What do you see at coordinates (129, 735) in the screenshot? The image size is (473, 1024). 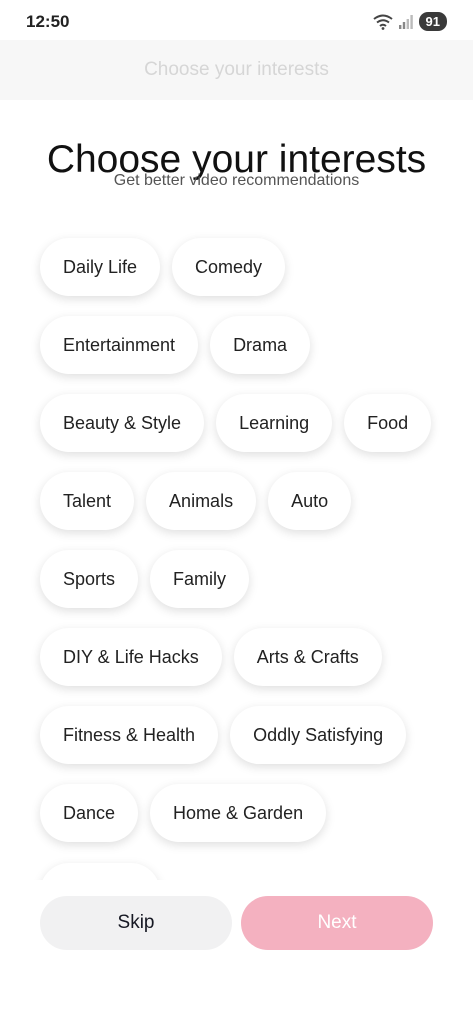 I see `interest-chip: Fitness & Health` at bounding box center [129, 735].